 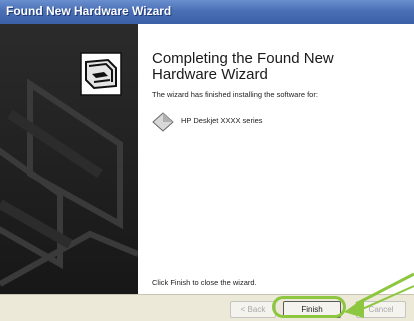 I want to click on page-title: Completing the Found New Hardware Wizard, so click(x=243, y=66).